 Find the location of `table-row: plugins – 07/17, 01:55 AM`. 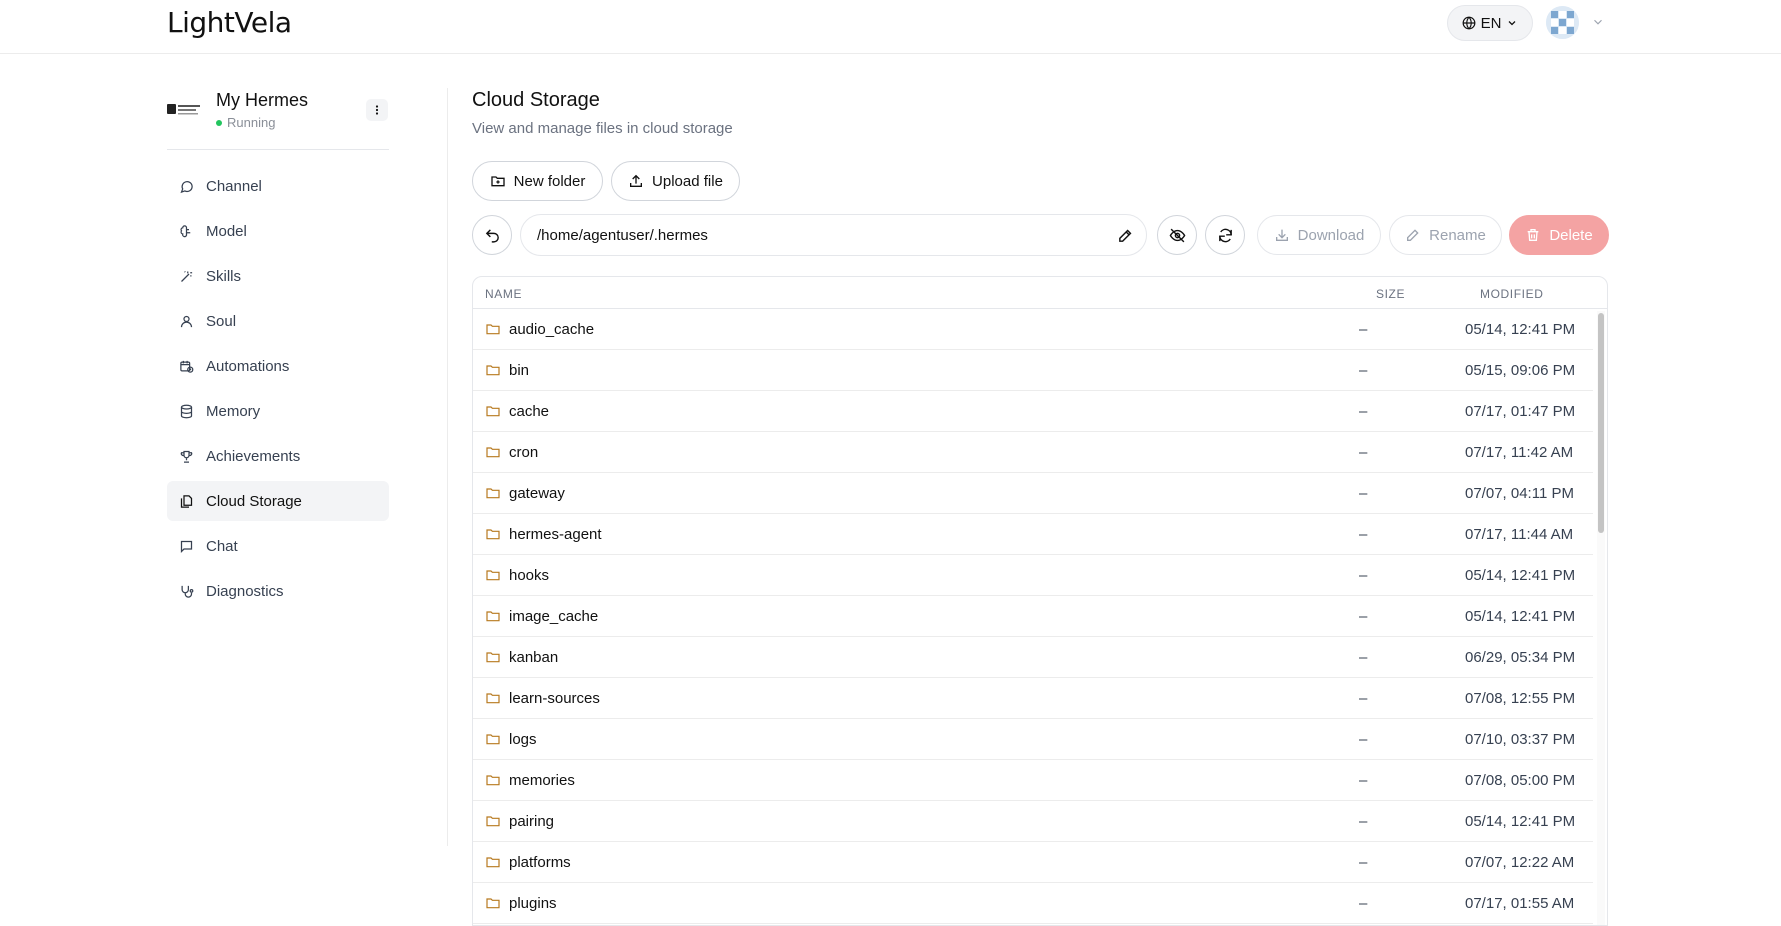

table-row: plugins – 07/17, 01:55 AM is located at coordinates (1033, 903).